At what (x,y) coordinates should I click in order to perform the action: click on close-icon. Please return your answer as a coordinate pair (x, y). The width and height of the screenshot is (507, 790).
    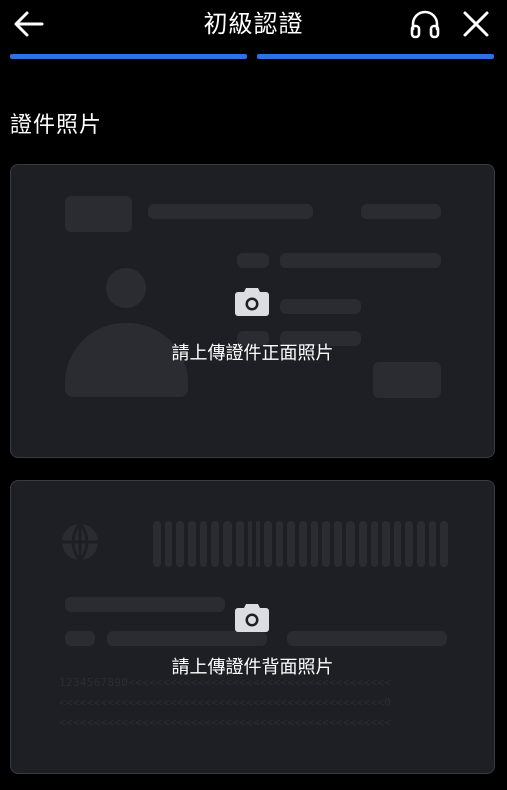
    Looking at the image, I should click on (476, 24).